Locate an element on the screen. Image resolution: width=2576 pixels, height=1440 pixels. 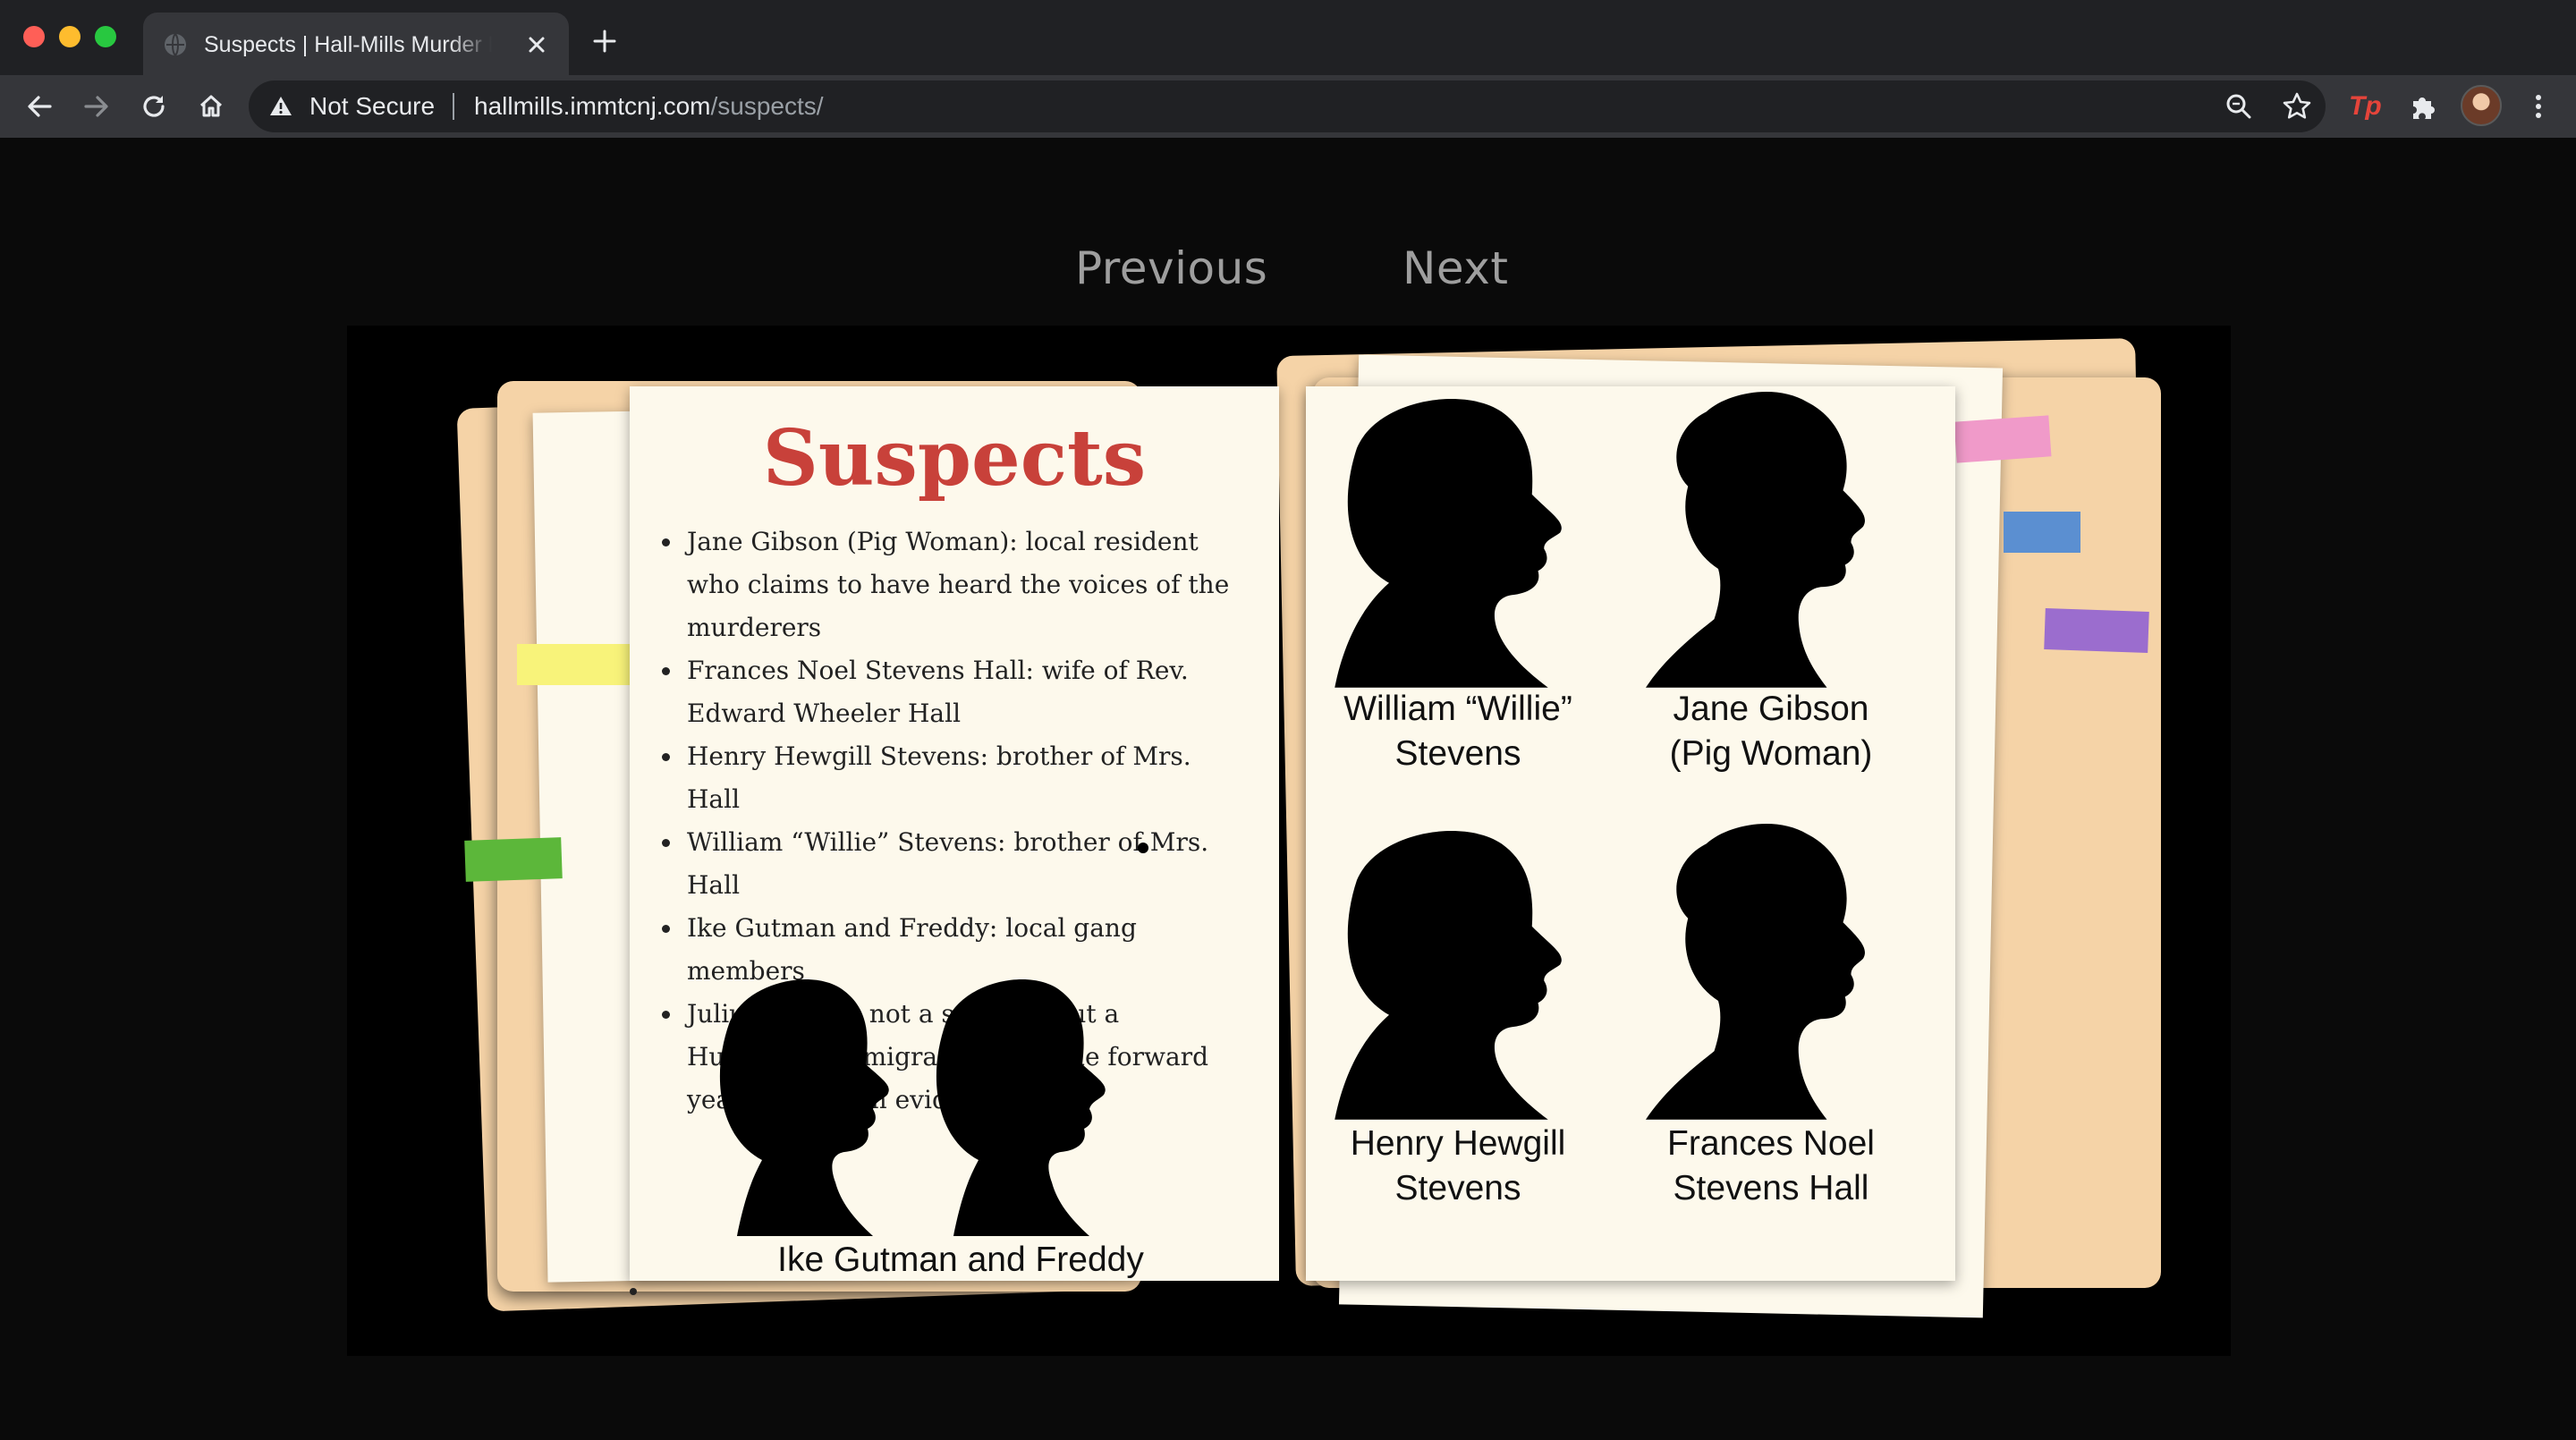
freddy-silhouette is located at coordinates (1007, 1102).